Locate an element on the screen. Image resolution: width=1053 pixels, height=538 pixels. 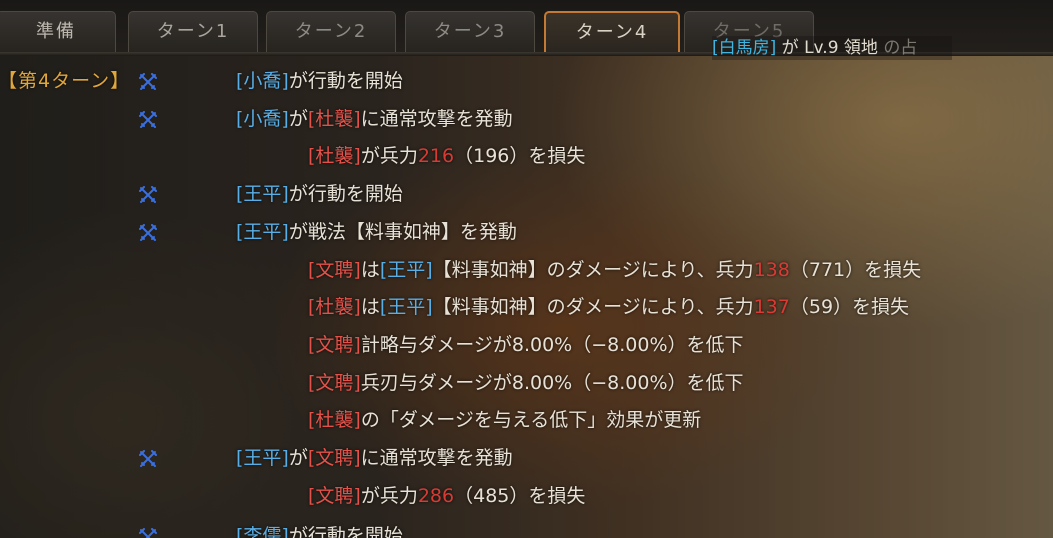
log-entry: [文聘]は[王平]【料事如神】のダメージにより、兵力138（771）を損失 is located at coordinates (526, 270).